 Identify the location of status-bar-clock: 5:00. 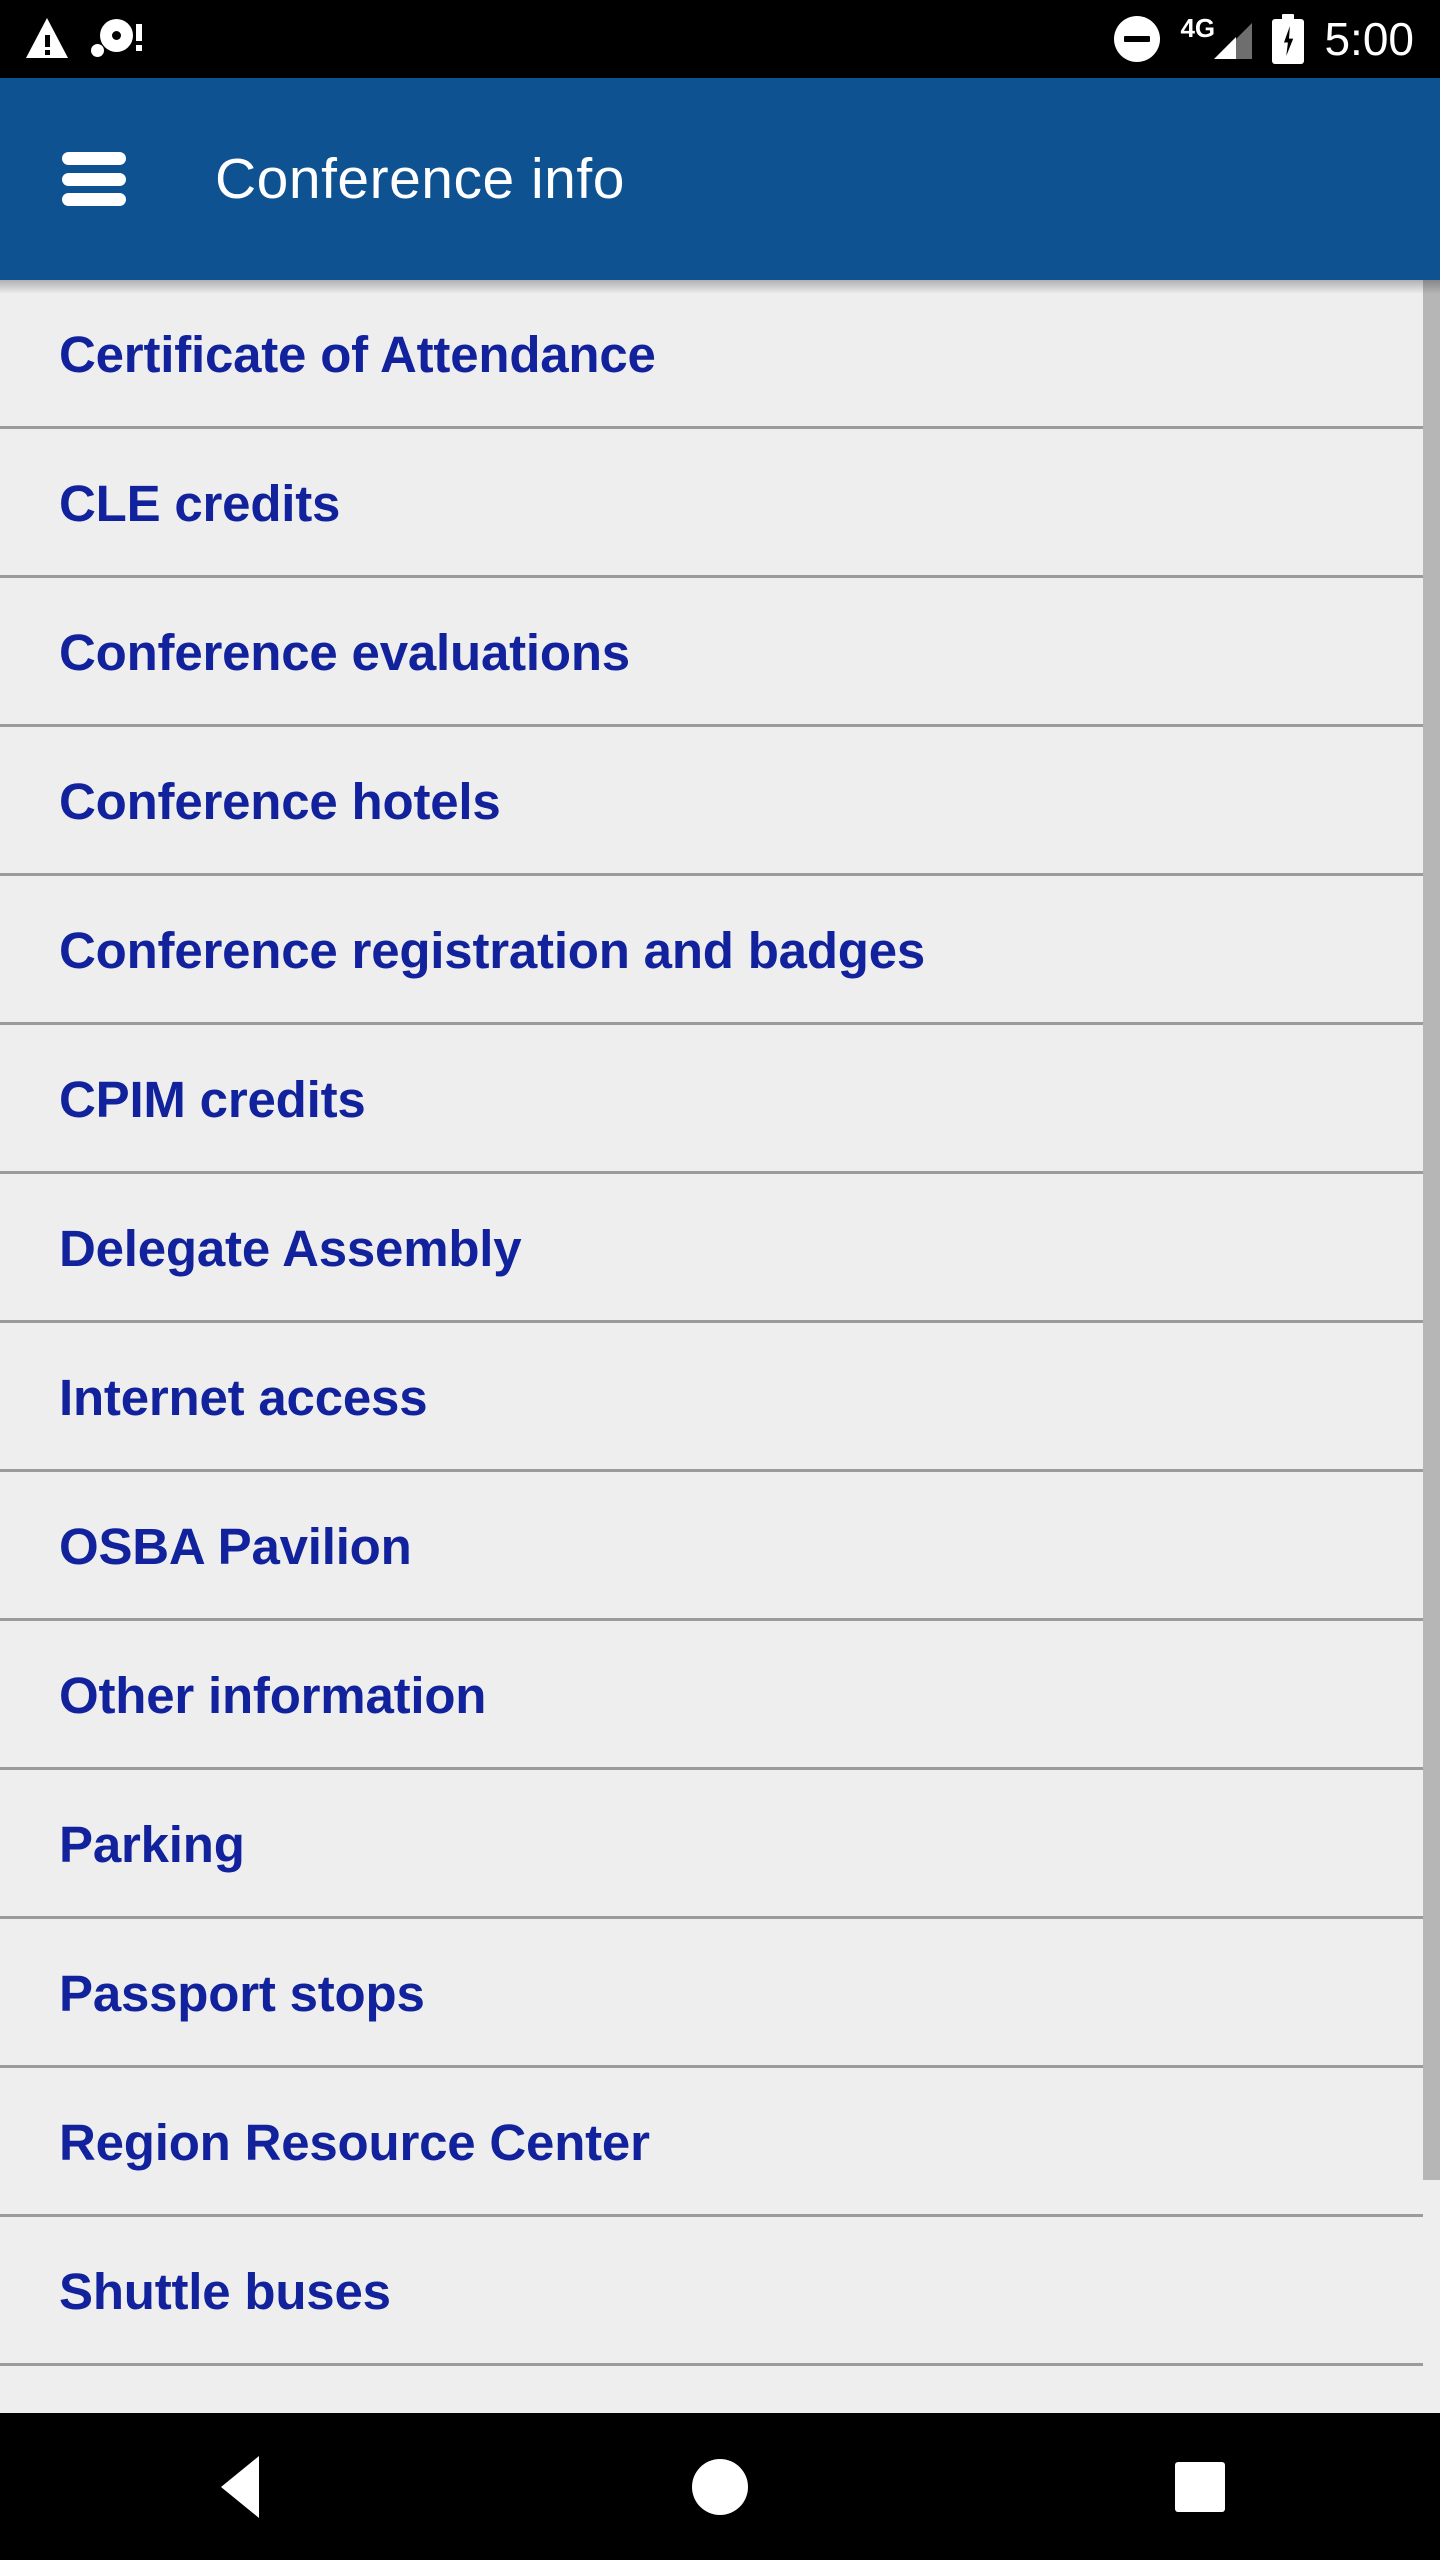
(1369, 39).